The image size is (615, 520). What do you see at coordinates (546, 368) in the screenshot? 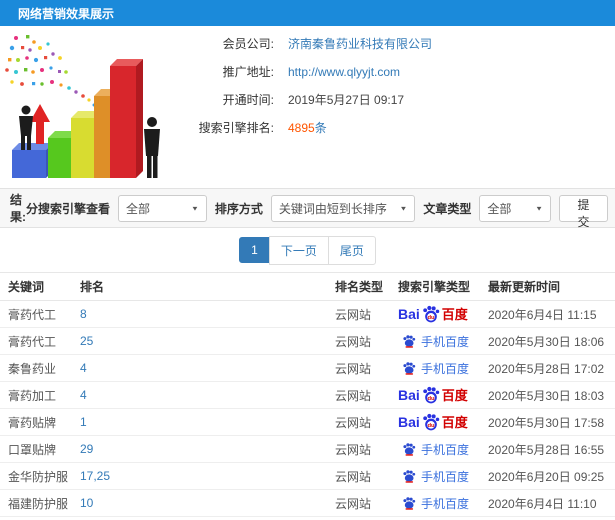
I see `updated-cell: 2020年5月28日 17:02` at bounding box center [546, 368].